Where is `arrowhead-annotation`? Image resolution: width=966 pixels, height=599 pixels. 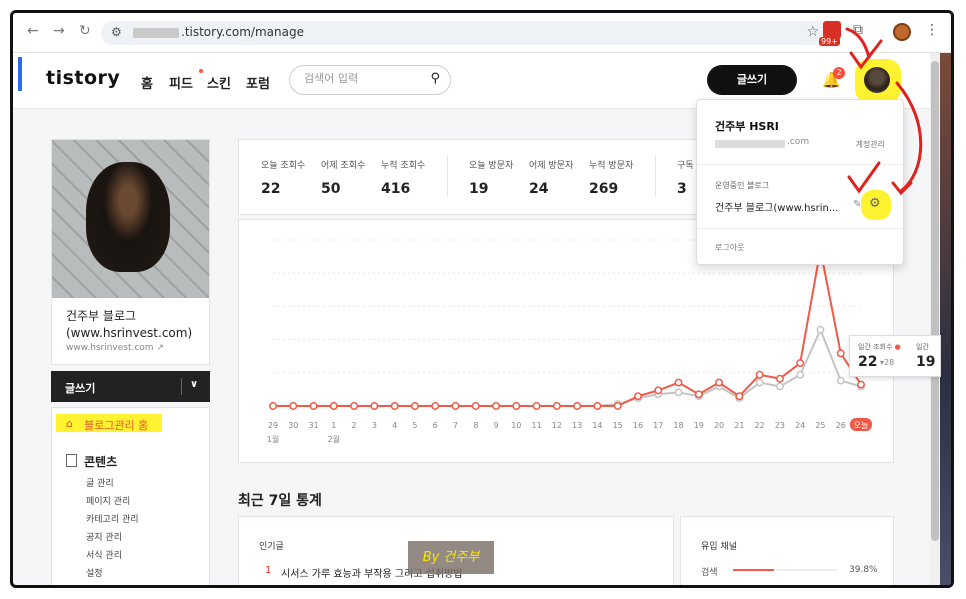 arrowhead-annotation is located at coordinates (902, 188).